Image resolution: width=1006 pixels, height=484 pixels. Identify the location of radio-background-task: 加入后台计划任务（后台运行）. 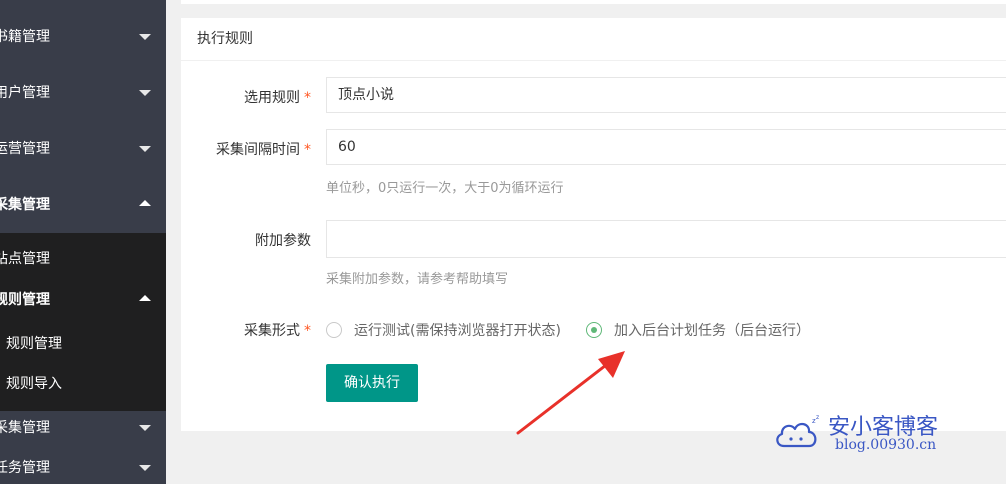
(698, 330).